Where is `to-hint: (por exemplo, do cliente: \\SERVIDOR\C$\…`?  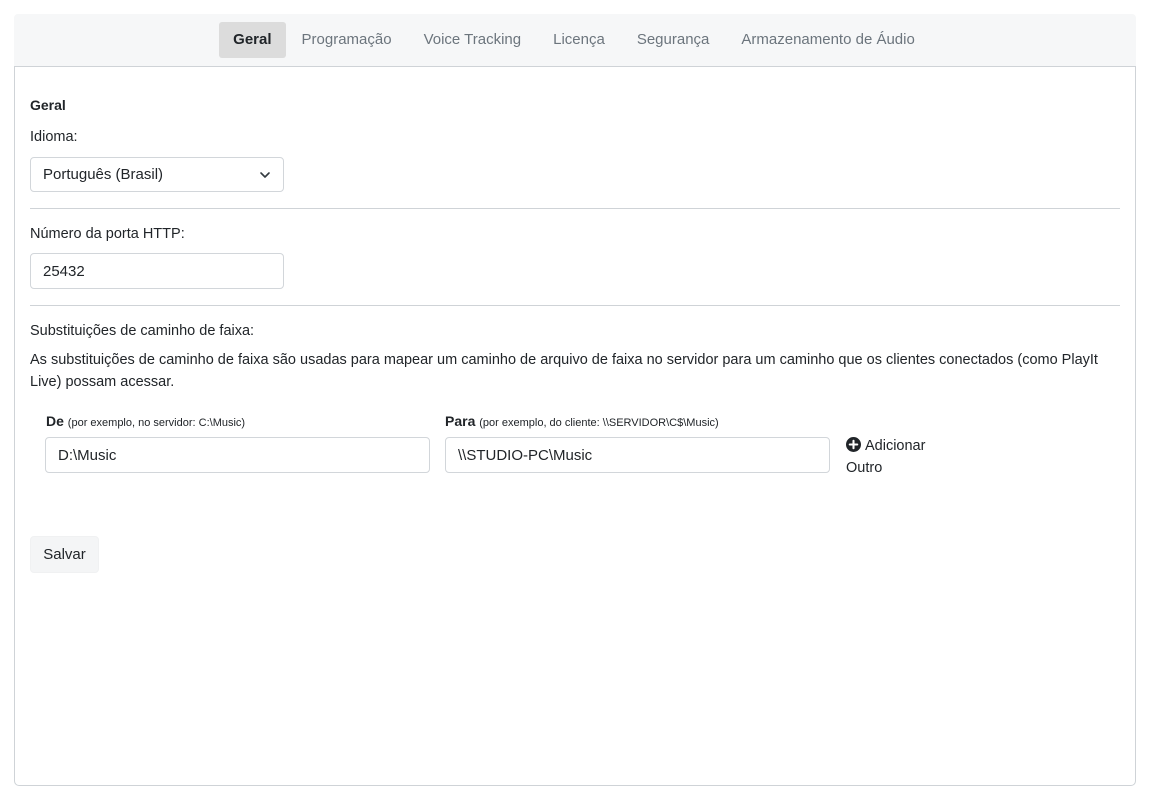 to-hint: (por exemplo, do cliente: \\SERVIDOR\C$\… is located at coordinates (599, 423).